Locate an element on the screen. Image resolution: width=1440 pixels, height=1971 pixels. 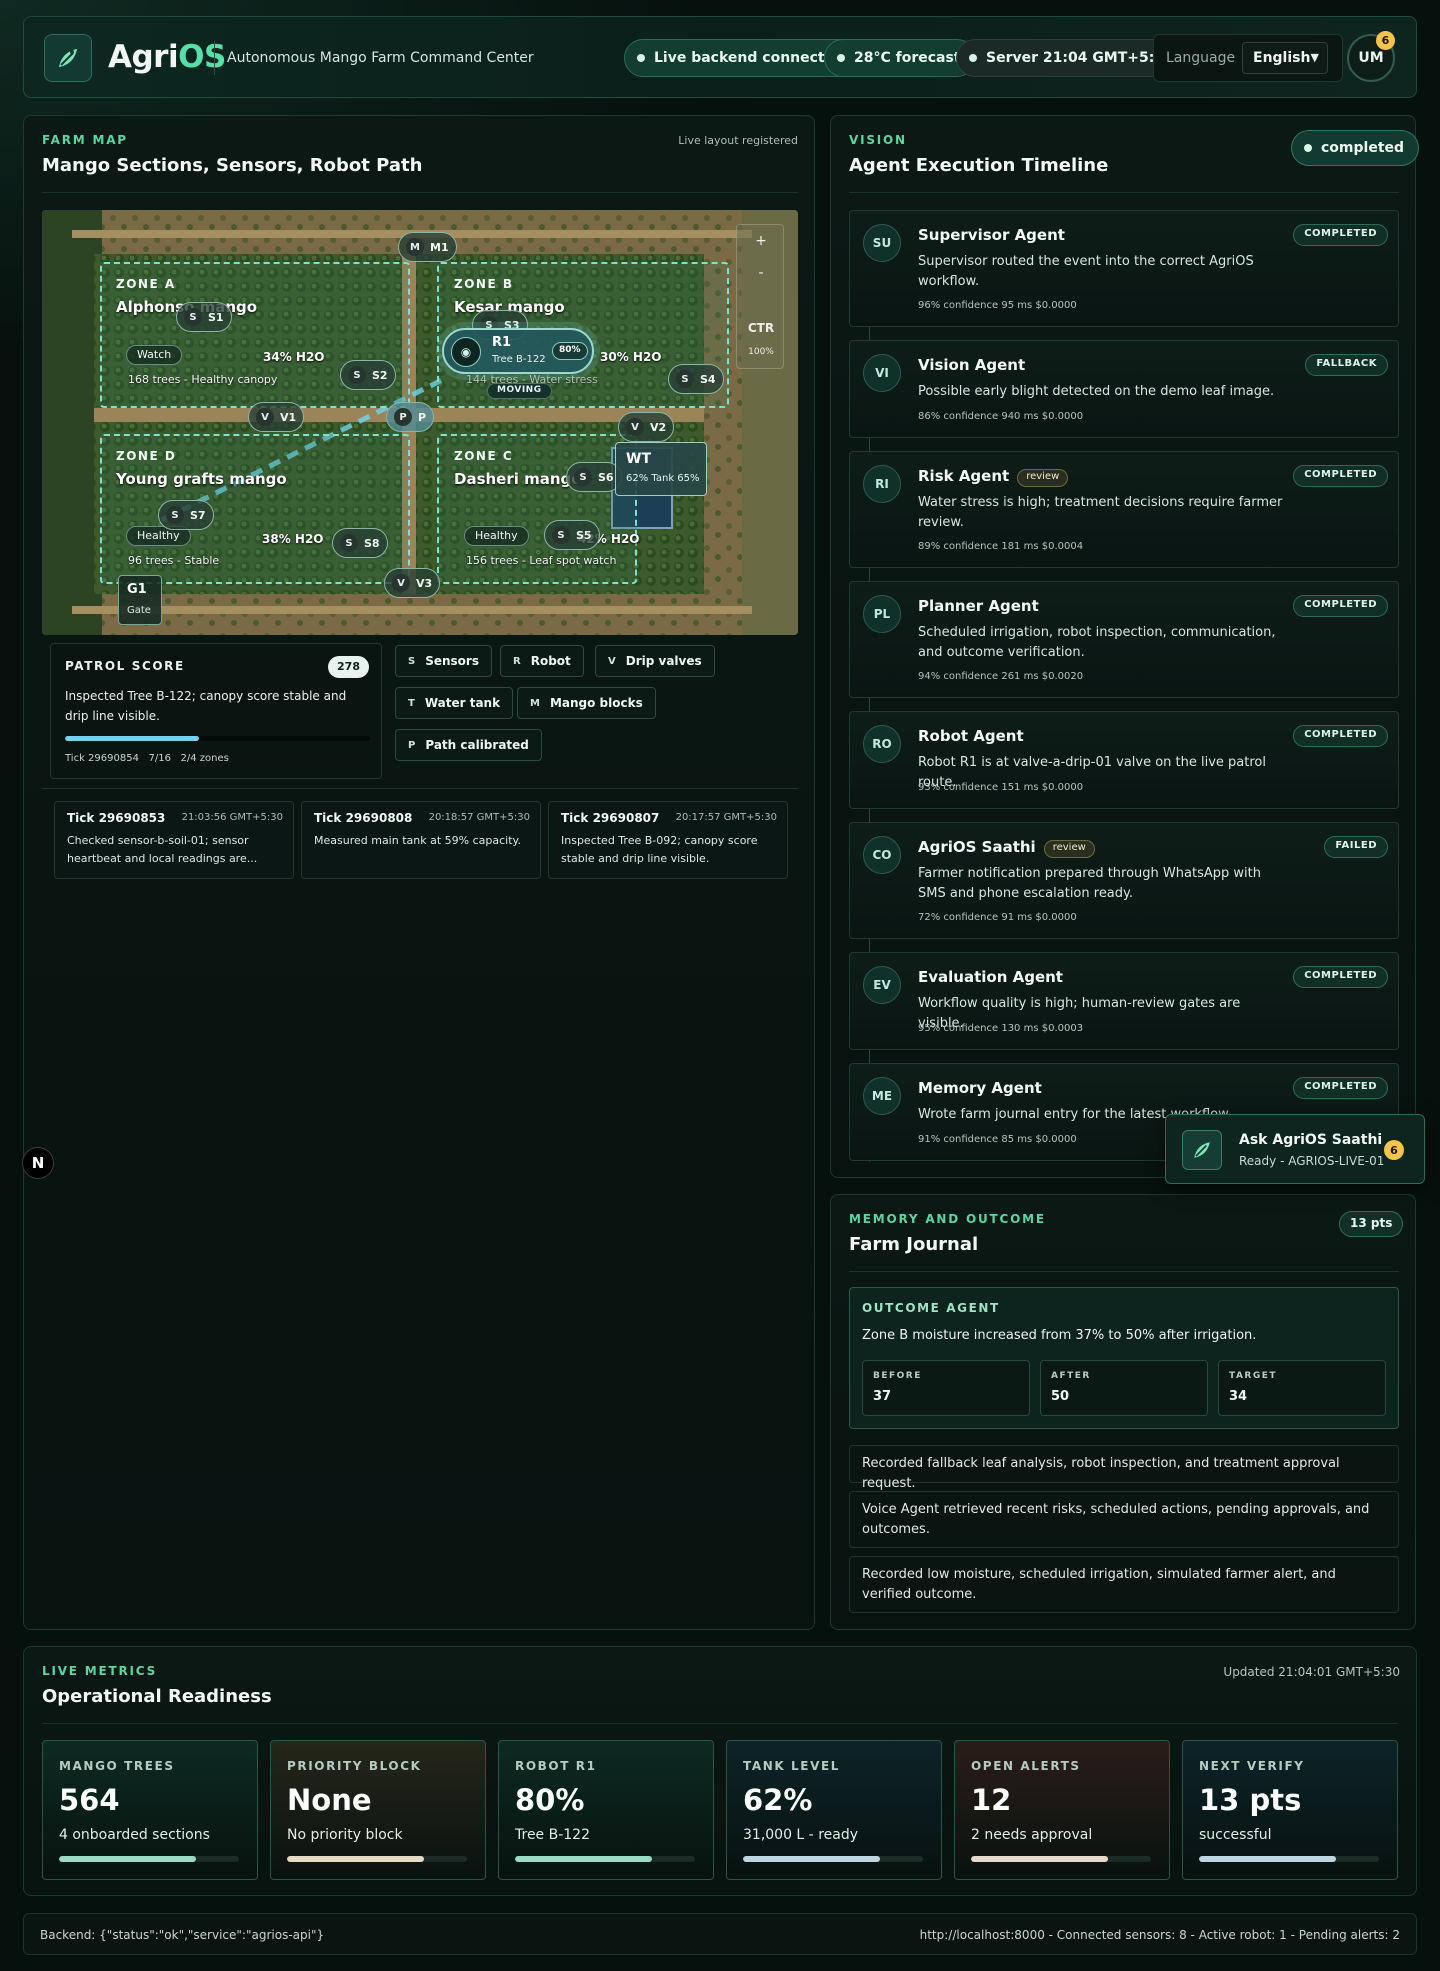
memory-header: MEMORY AND OUTCOME Farm Journal is located at coordinates (947, 1233).